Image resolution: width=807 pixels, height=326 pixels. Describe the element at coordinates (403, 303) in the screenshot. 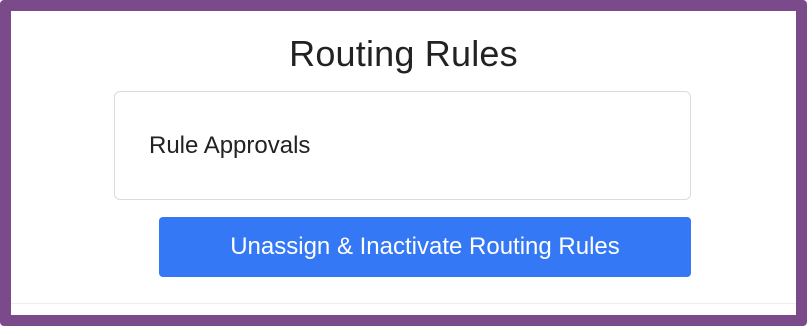

I see `bottom-divider` at that location.